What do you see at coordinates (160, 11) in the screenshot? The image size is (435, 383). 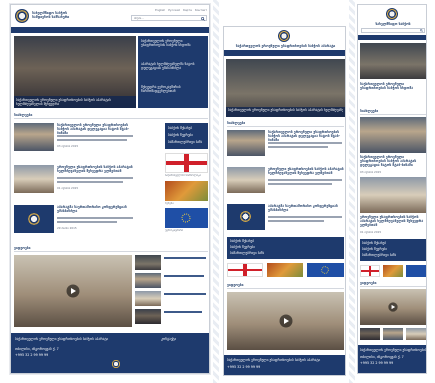 I see `header-link-english: English` at bounding box center [160, 11].